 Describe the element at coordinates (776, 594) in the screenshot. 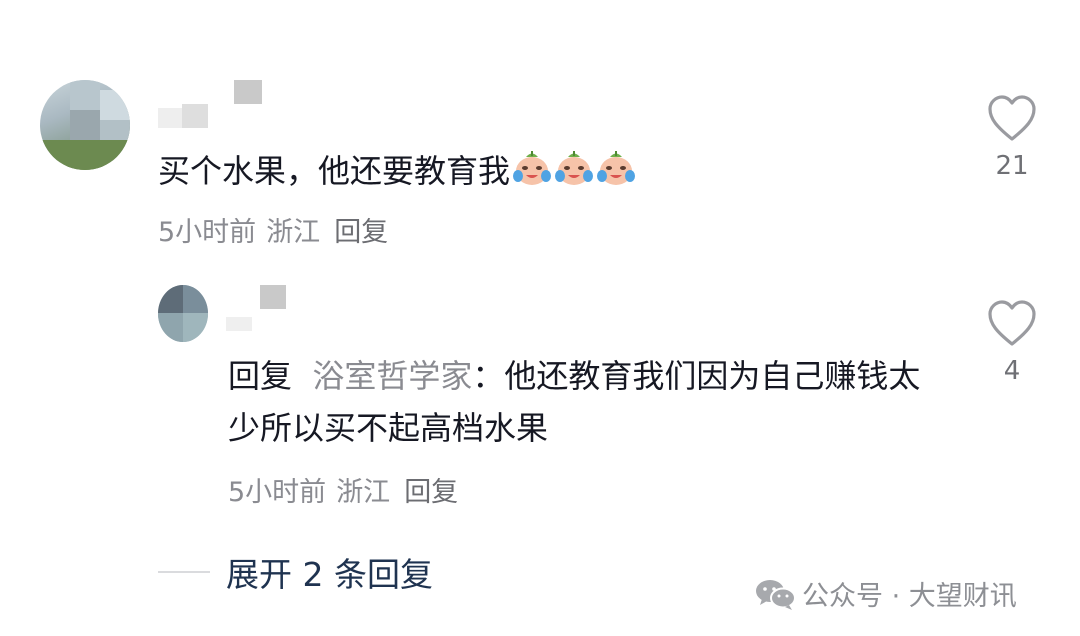

I see `wechat-icon` at that location.